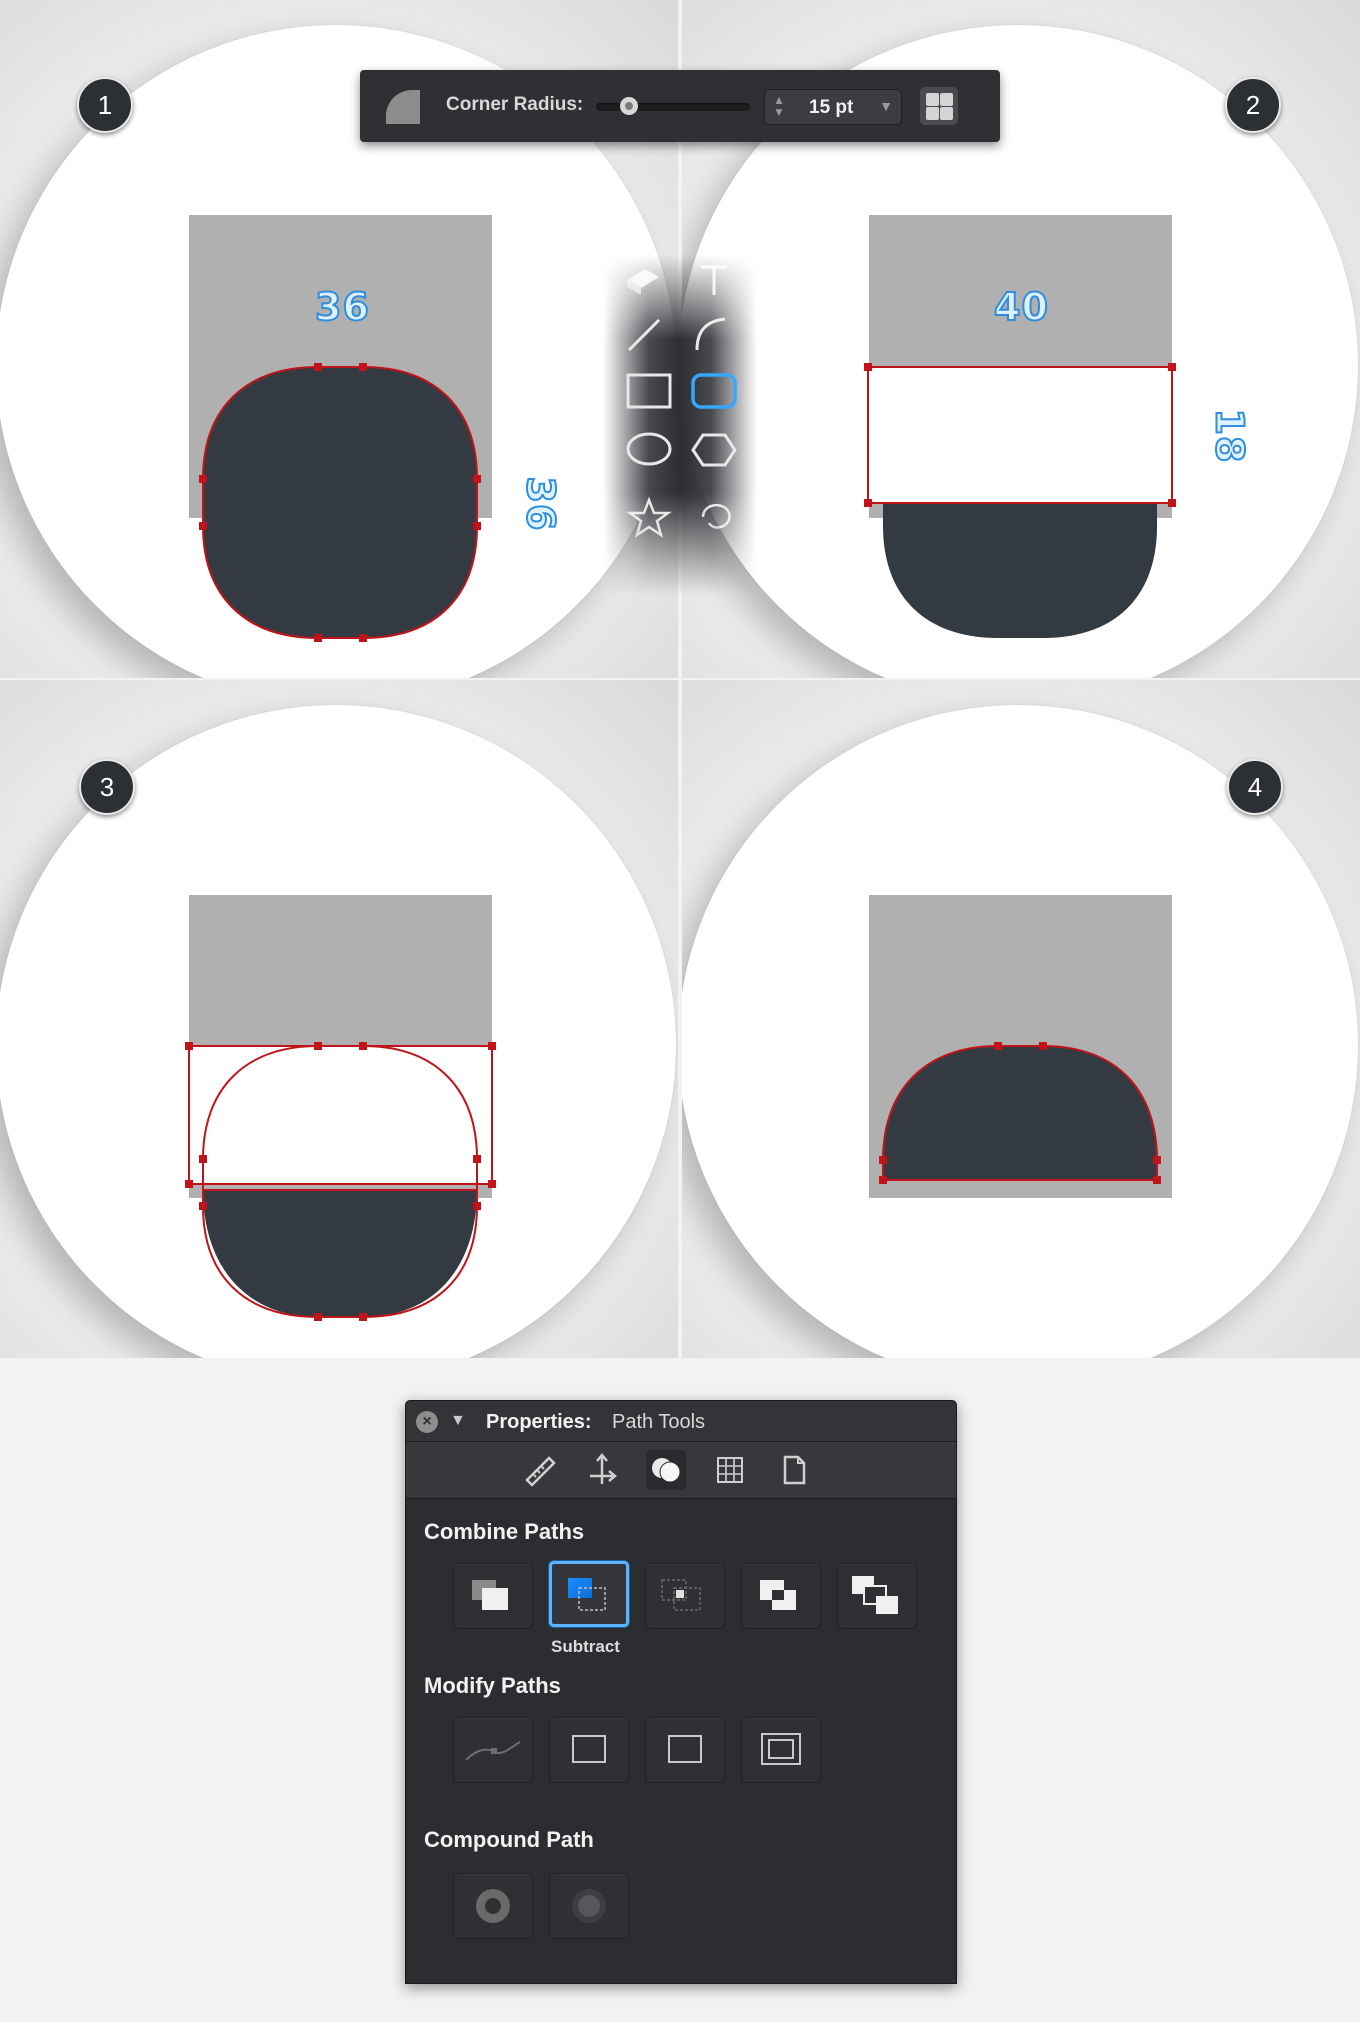 The height and width of the screenshot is (2022, 1360). I want to click on subtract-icon, so click(589, 1594).